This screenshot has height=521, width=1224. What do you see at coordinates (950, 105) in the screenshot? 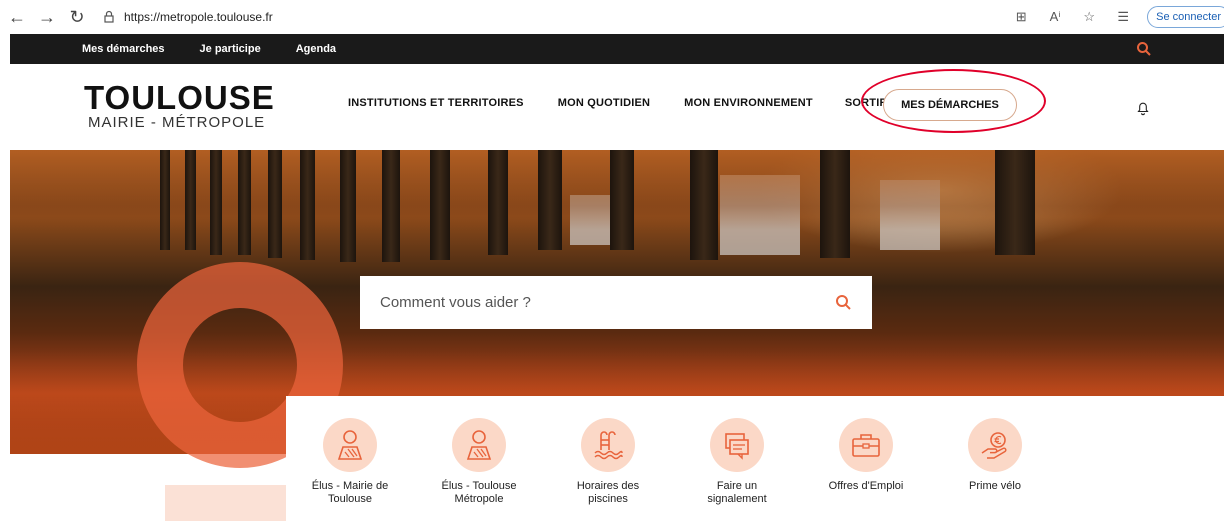
I see `mes-demarches-button: MES DÉMARCHES` at bounding box center [950, 105].